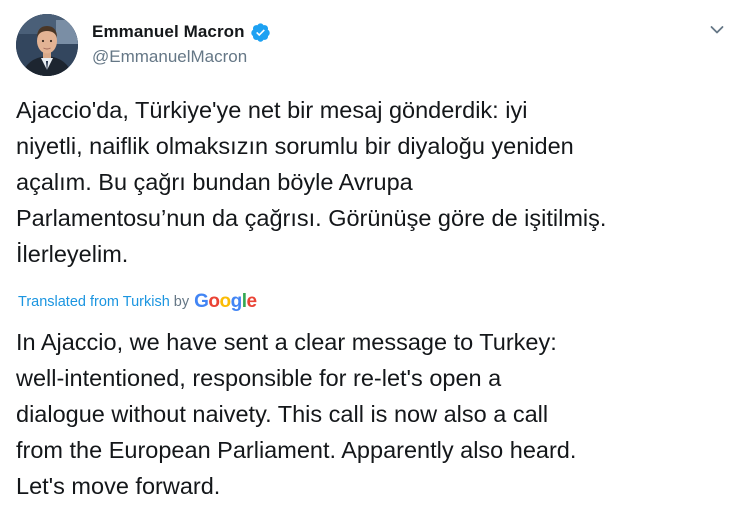 The width and height of the screenshot is (747, 509). Describe the element at coordinates (168, 32) in the screenshot. I see `display-name: Emmanuel Macron` at that location.